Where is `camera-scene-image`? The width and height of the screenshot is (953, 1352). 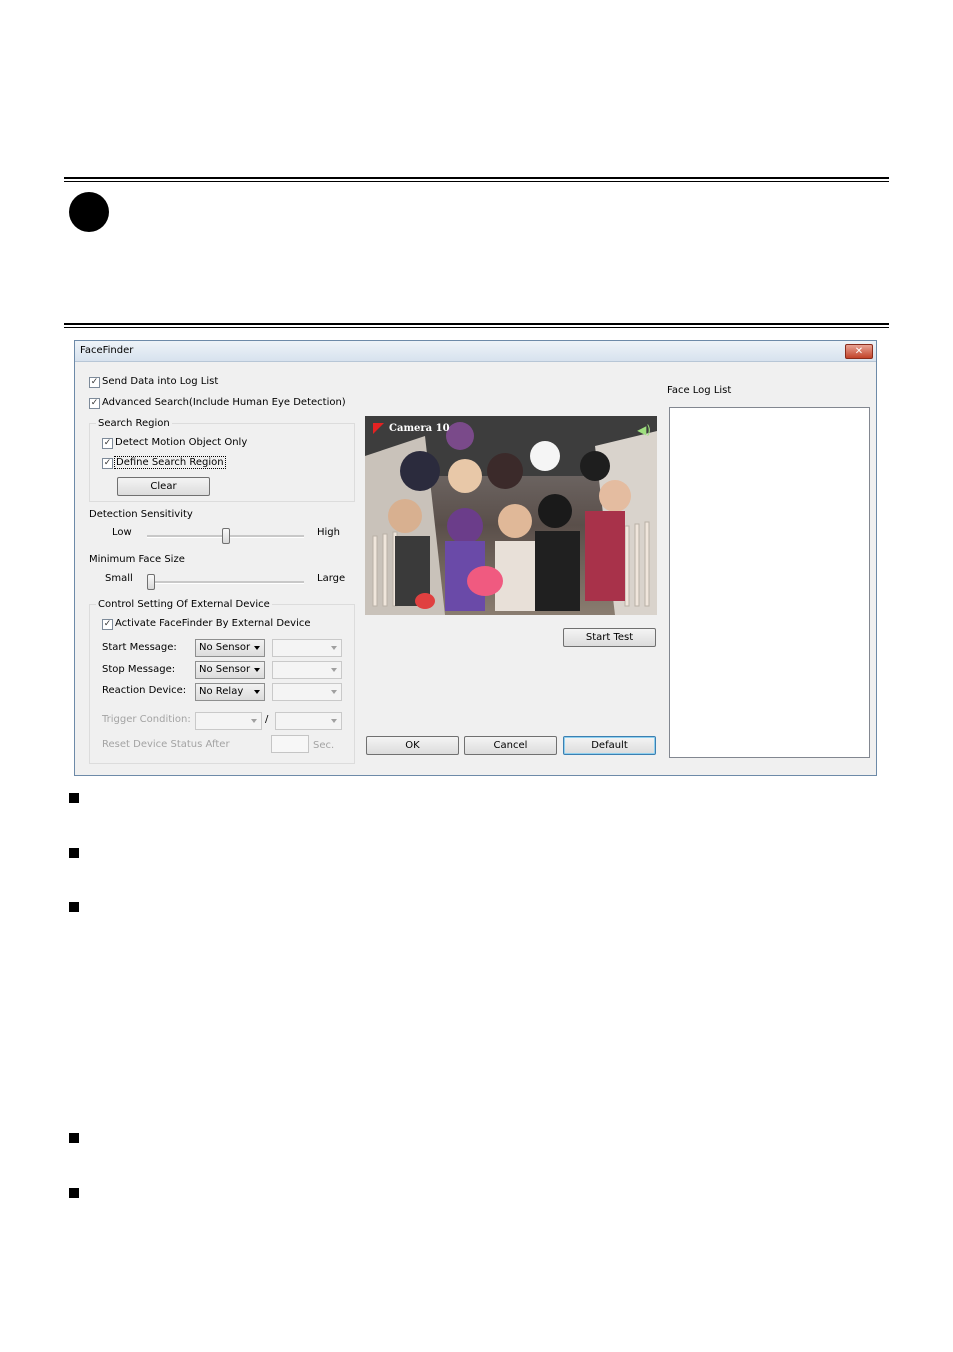
camera-scene-image is located at coordinates (511, 515).